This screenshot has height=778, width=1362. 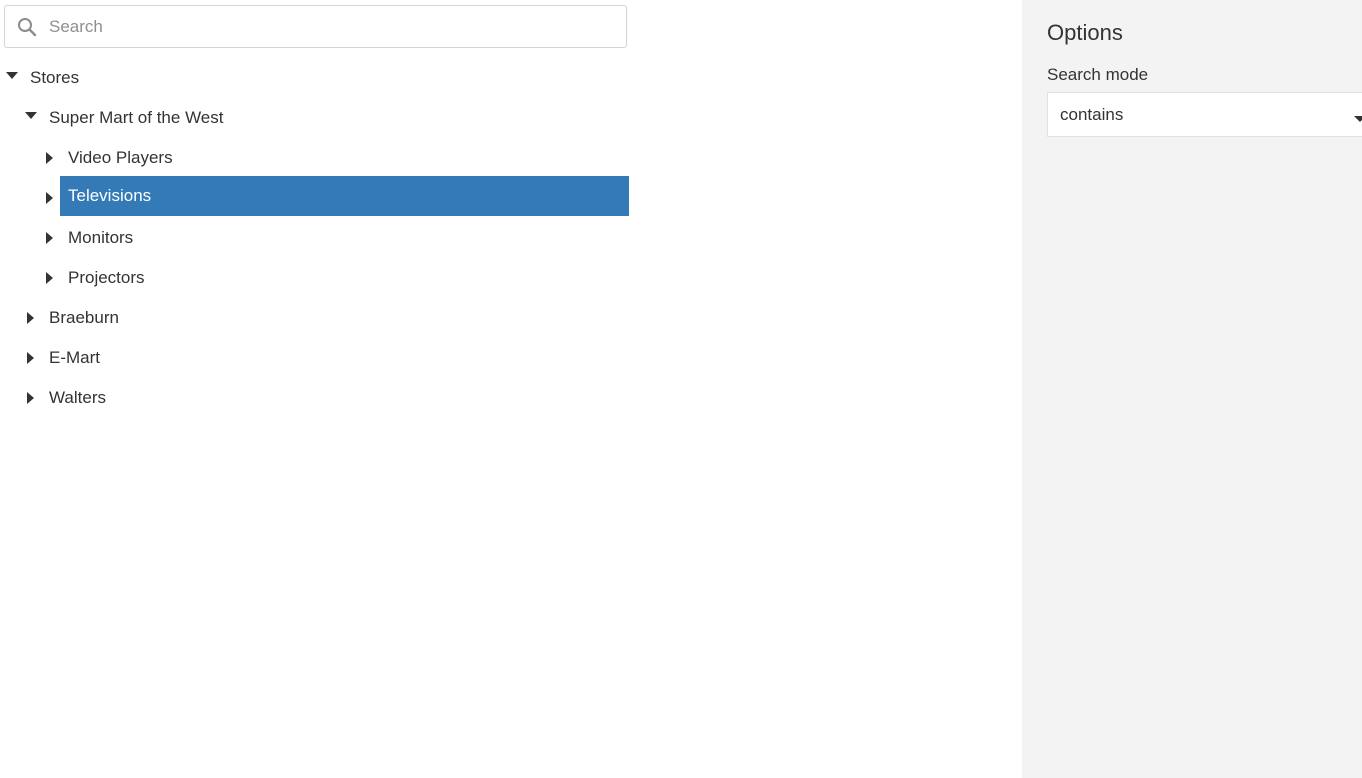 I want to click on tree-node-label: Projectors, so click(x=106, y=278).